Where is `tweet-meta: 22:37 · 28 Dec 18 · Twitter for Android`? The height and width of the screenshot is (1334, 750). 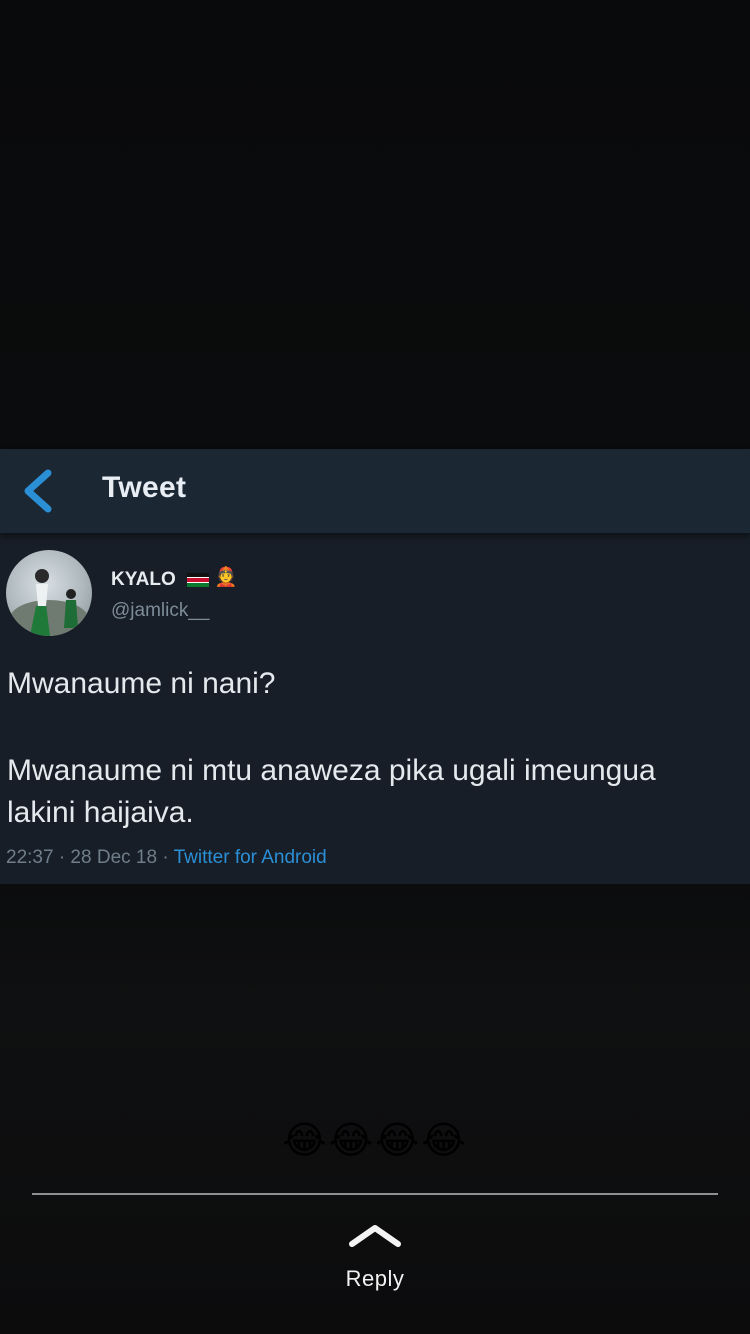
tweet-meta: 22:37 · 28 Dec 18 · Twitter for Android is located at coordinates (166, 858).